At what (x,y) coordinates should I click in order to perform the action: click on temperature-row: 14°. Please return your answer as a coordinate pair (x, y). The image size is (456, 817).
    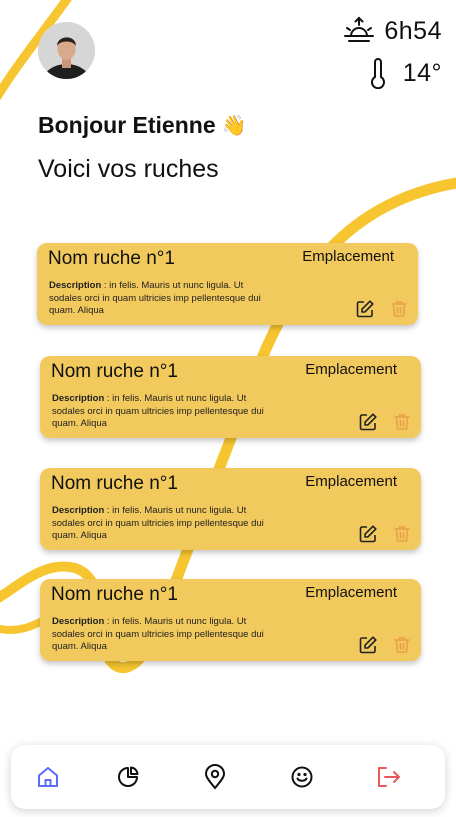
    Looking at the image, I should click on (392, 73).